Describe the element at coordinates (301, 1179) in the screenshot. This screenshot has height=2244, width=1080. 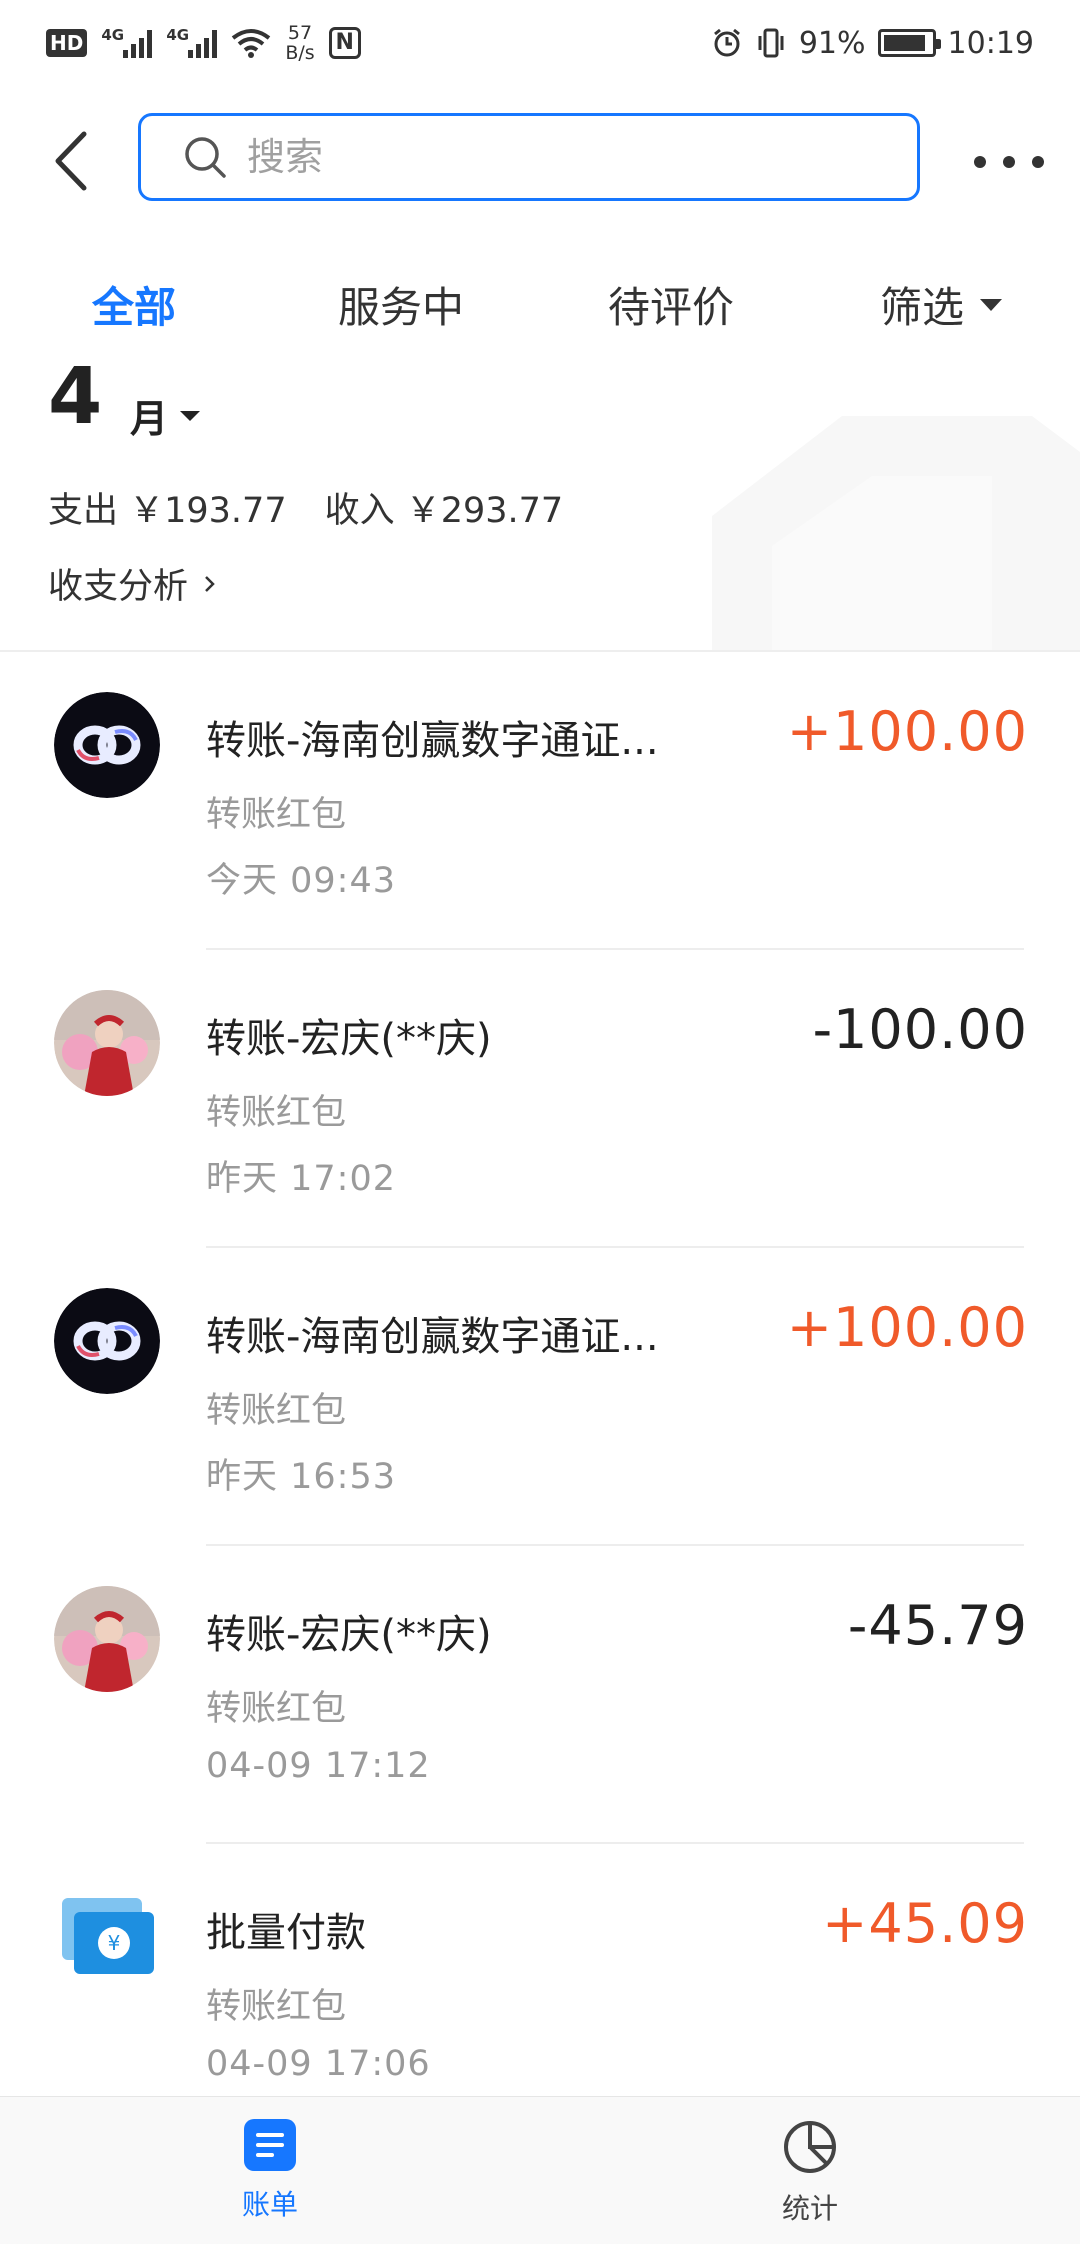
I see `transaction-time: 昨天 17:02` at that location.